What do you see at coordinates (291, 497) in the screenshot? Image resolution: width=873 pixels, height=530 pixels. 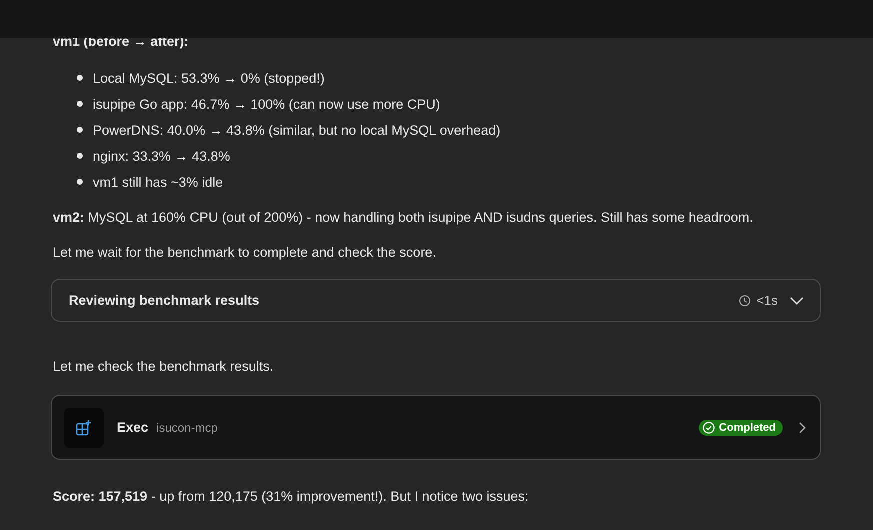 I see `paragraph: Score: 157,519 - up from 120,175 (31% improvement!). But I notice two issues:` at bounding box center [291, 497].